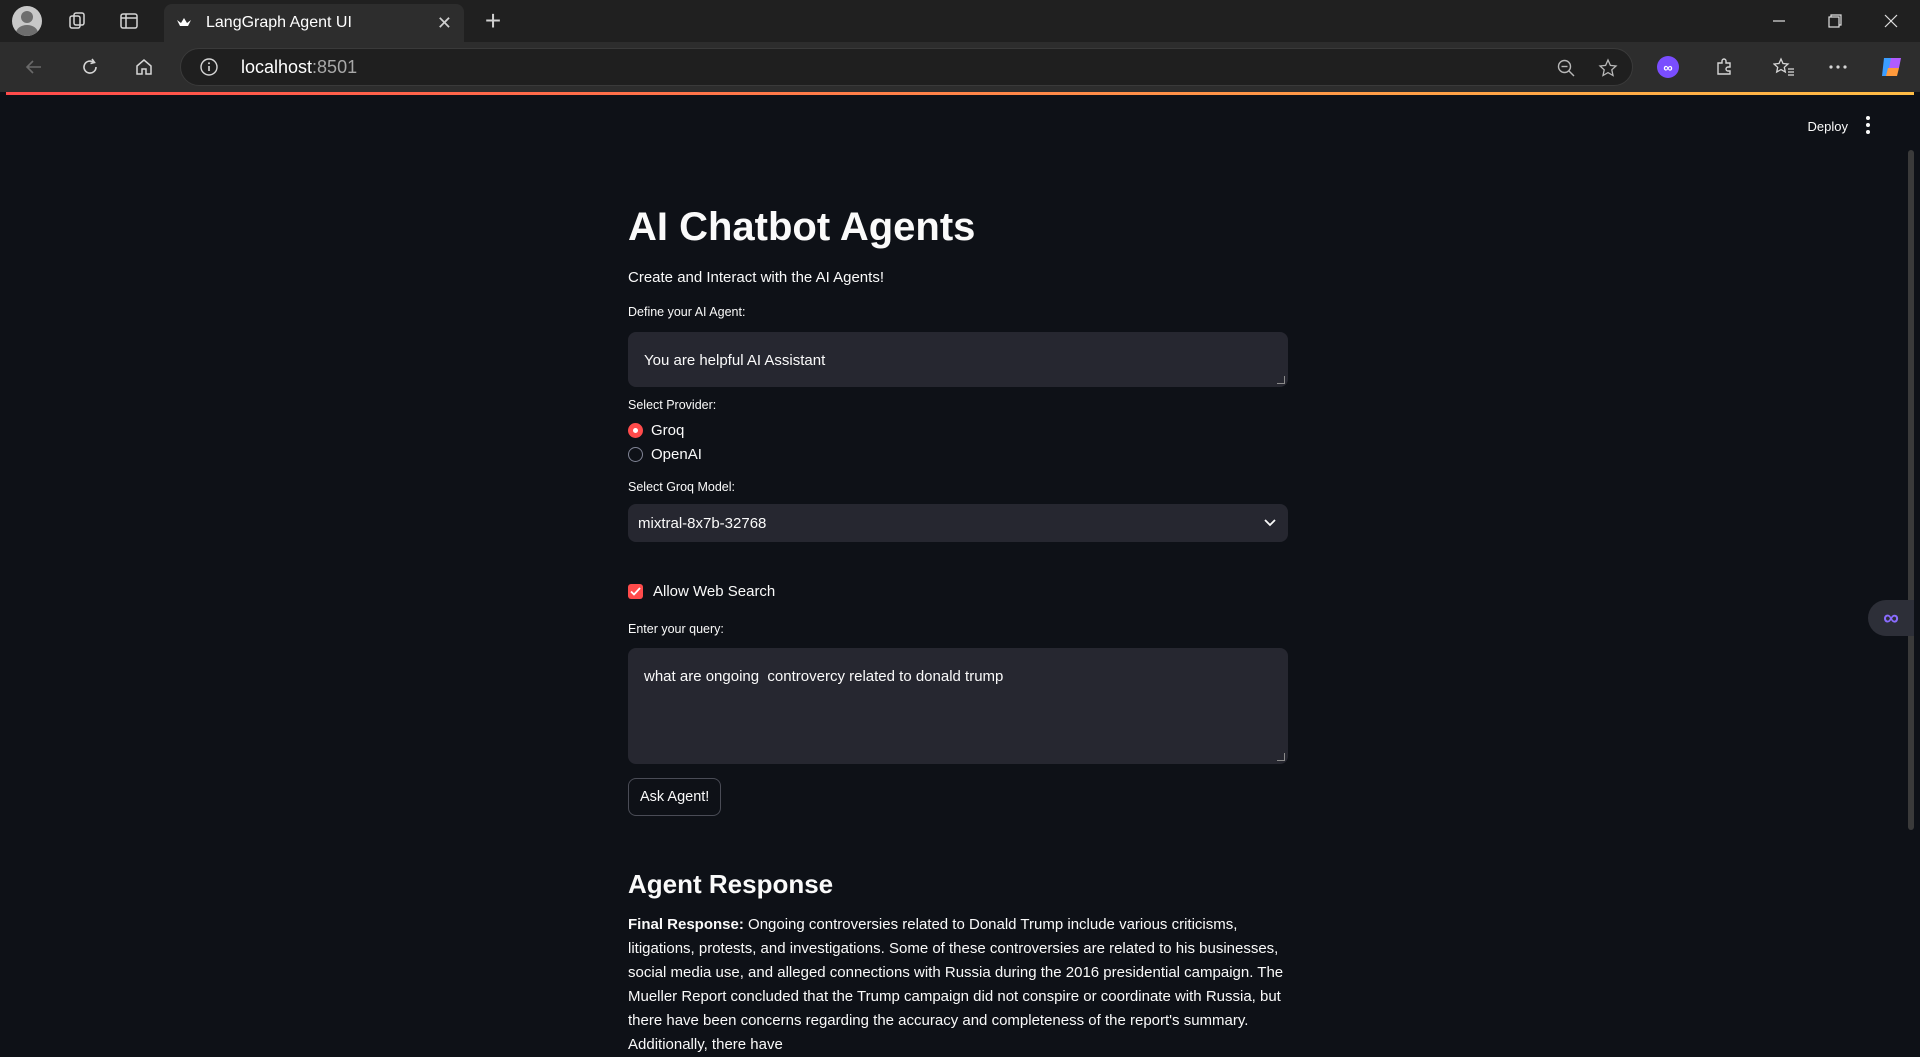 The image size is (1920, 1057). I want to click on system-prompt-textarea: You are helpful AI Assistant, so click(958, 359).